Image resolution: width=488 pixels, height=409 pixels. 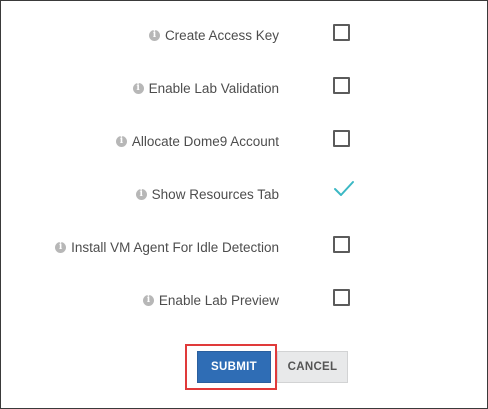 I want to click on option-install-vm-agent: i Install VM Agent For Idle Detection, so click(x=244, y=247).